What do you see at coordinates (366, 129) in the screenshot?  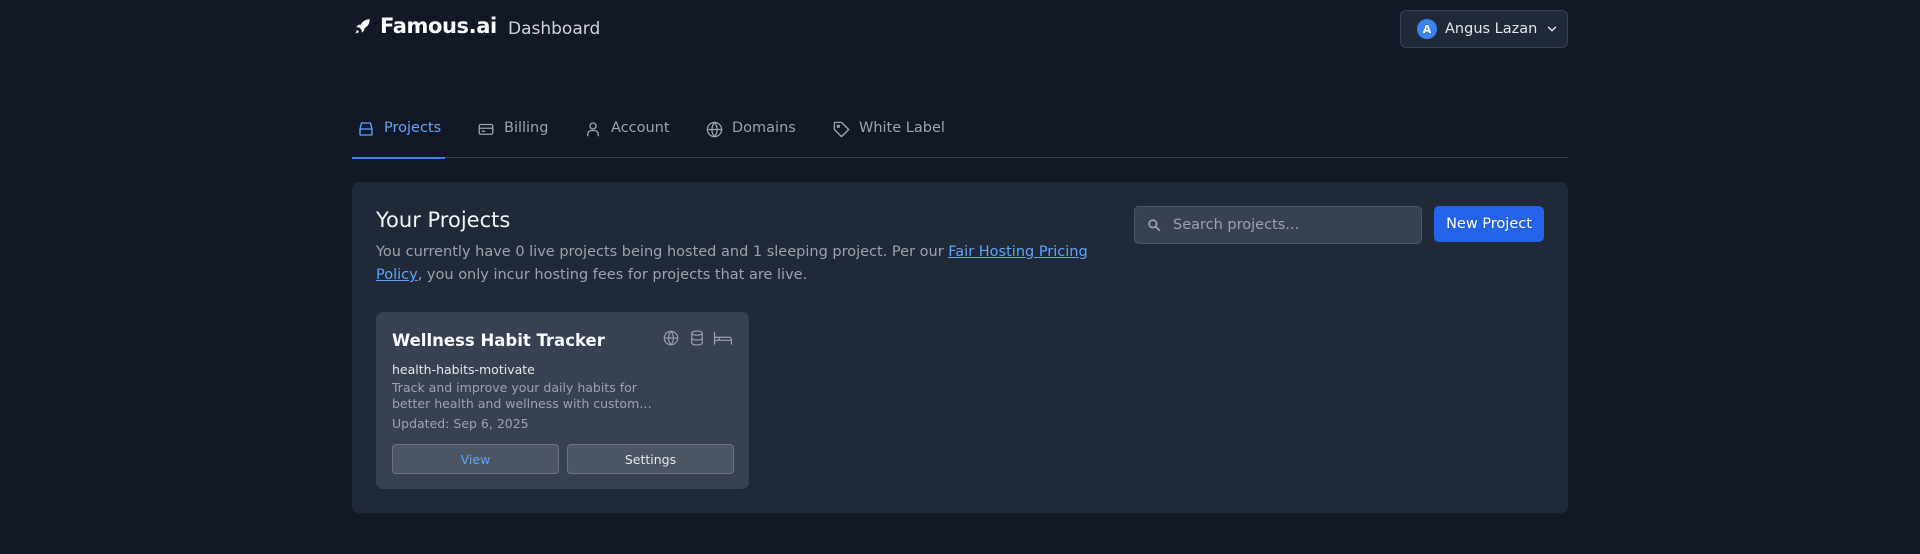 I see `inbox-icon` at bounding box center [366, 129].